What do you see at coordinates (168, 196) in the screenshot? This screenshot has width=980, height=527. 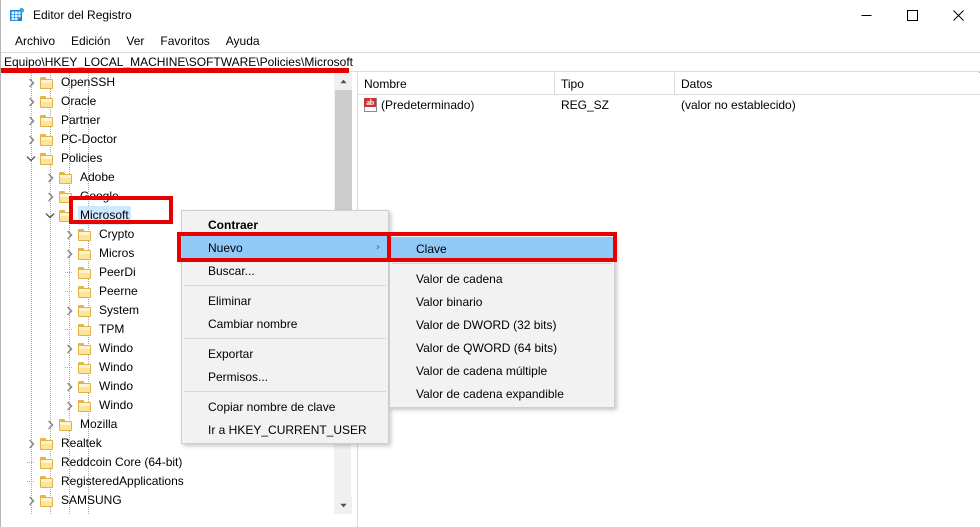 I see `tree-item: Google` at bounding box center [168, 196].